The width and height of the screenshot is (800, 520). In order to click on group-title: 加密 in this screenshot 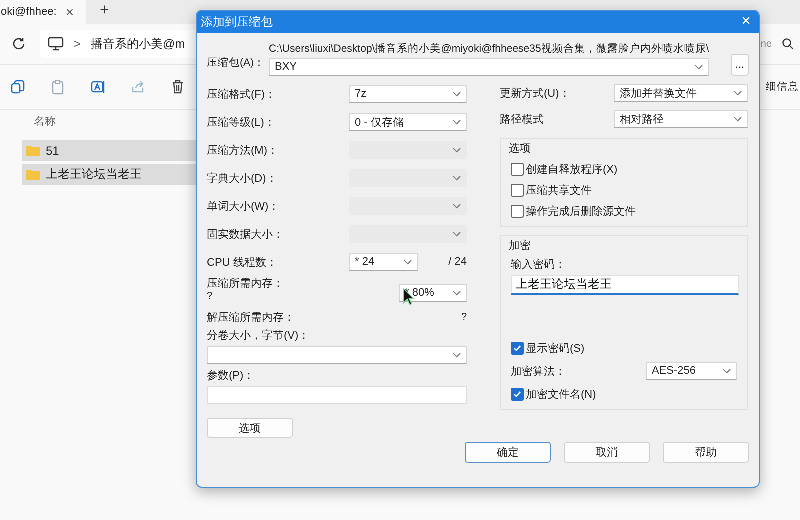, I will do `click(520, 245)`.